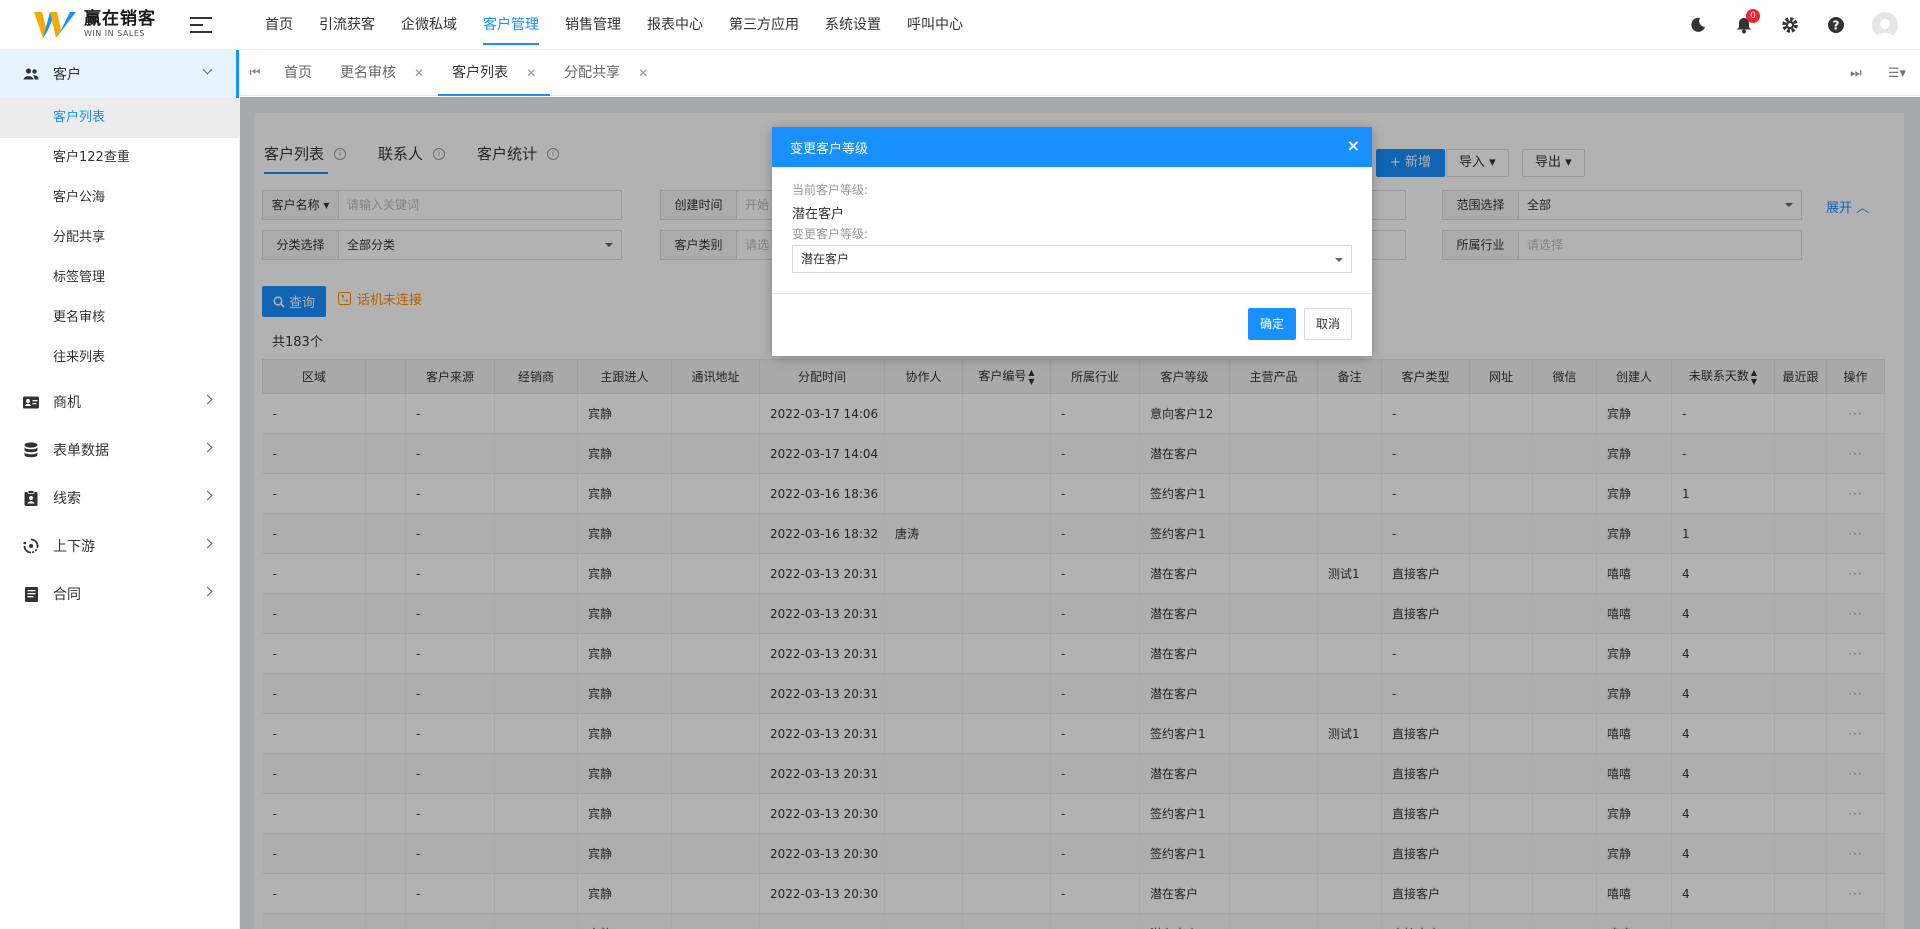 Image resolution: width=1920 pixels, height=929 pixels. What do you see at coordinates (120, 19) in the screenshot?
I see `brand-name: 赢在销客` at bounding box center [120, 19].